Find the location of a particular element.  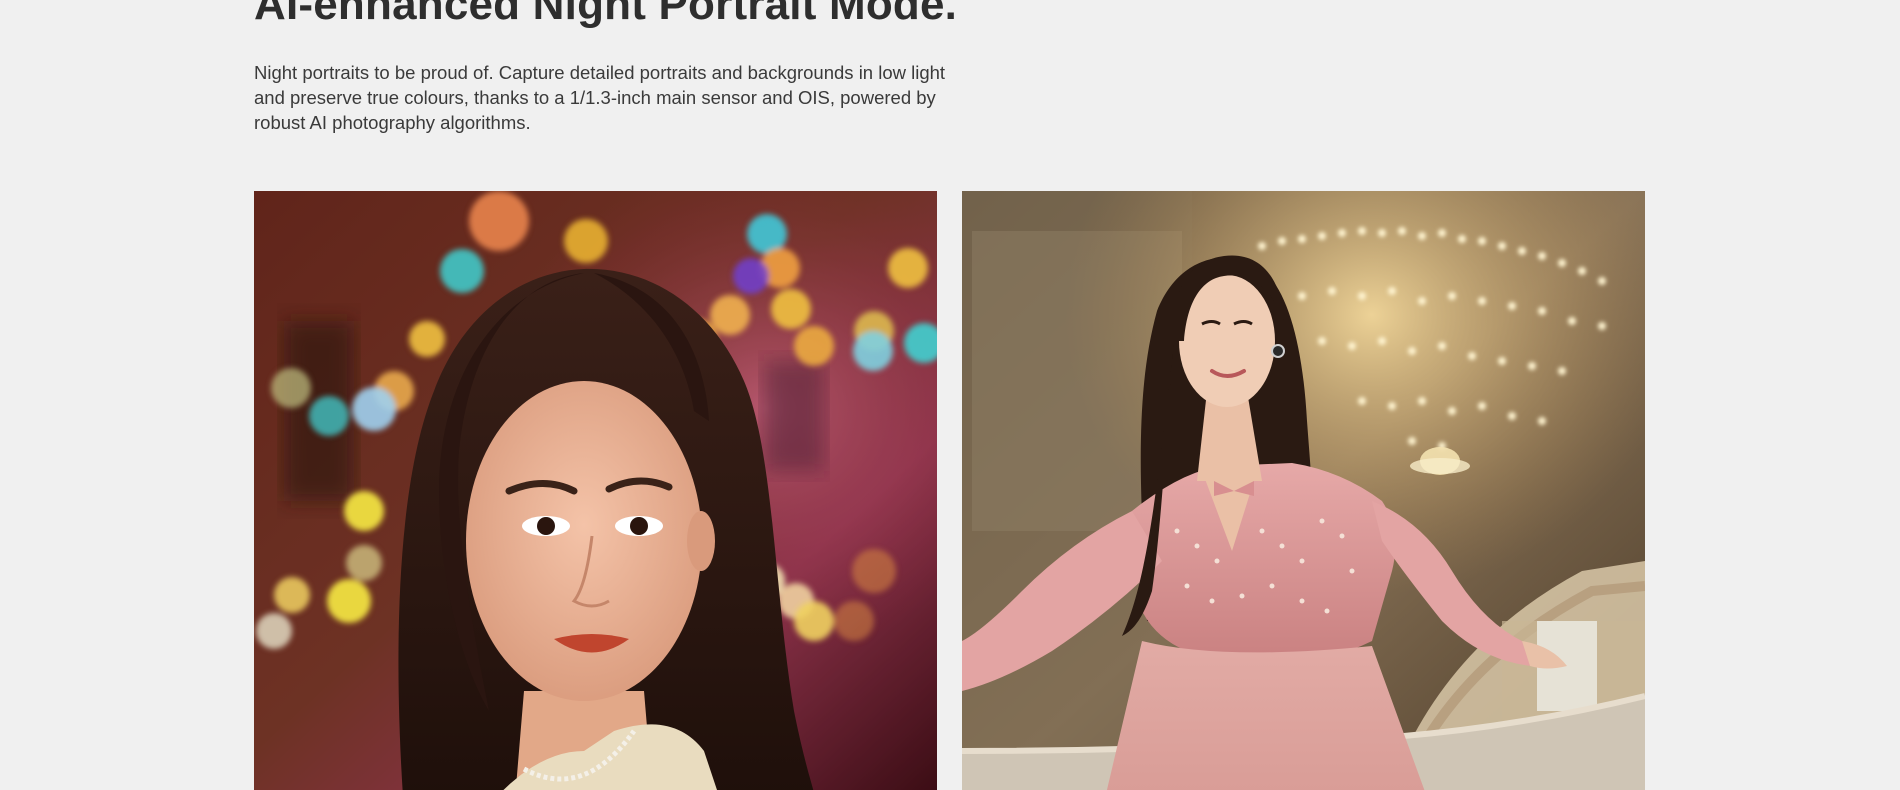

section-title: AI-enhanced Night Portrait Mode. is located at coordinates (606, 14).